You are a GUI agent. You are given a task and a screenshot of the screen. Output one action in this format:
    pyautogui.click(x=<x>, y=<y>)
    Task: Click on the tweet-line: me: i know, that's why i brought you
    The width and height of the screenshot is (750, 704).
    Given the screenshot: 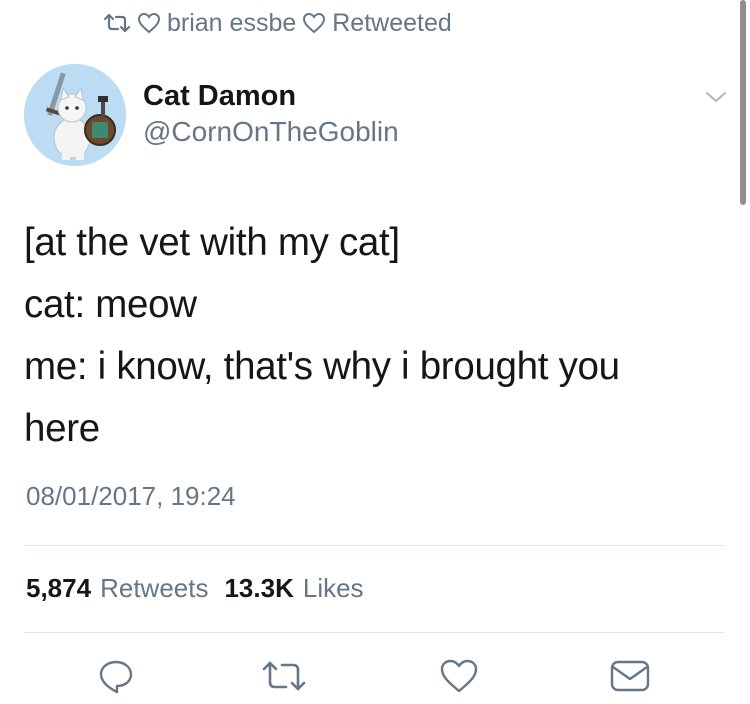 What is the action you would take?
    pyautogui.click(x=322, y=366)
    